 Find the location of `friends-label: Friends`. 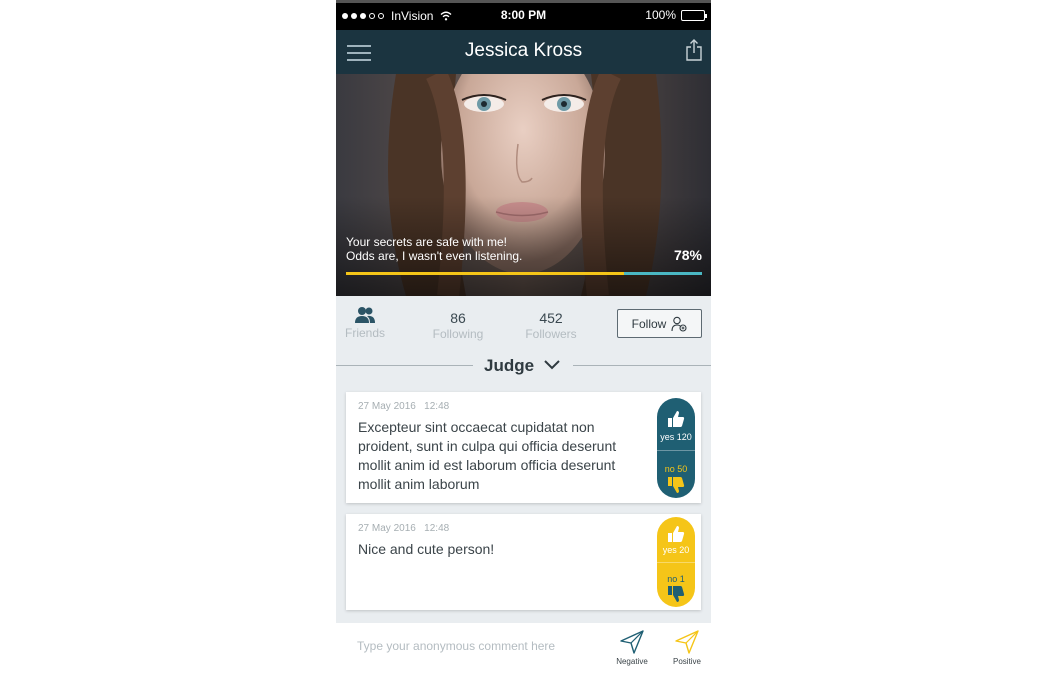

friends-label: Friends is located at coordinates (365, 333).